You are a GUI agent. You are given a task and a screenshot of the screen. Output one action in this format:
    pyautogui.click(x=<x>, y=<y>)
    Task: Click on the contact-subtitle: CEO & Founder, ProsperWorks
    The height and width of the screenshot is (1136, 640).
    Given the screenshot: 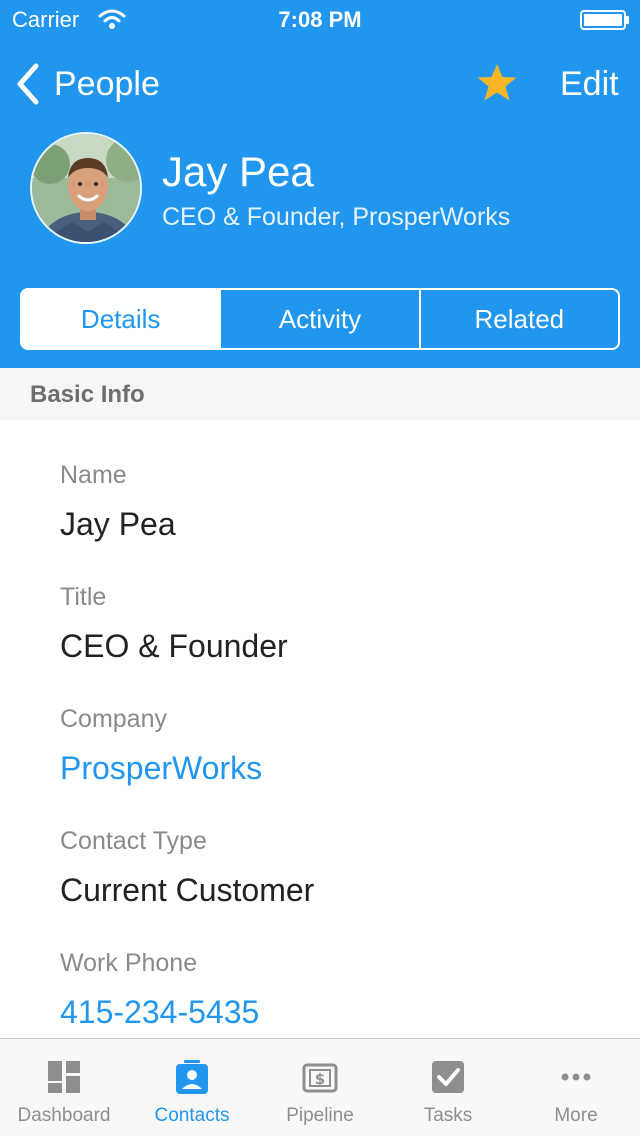 What is the action you would take?
    pyautogui.click(x=336, y=217)
    